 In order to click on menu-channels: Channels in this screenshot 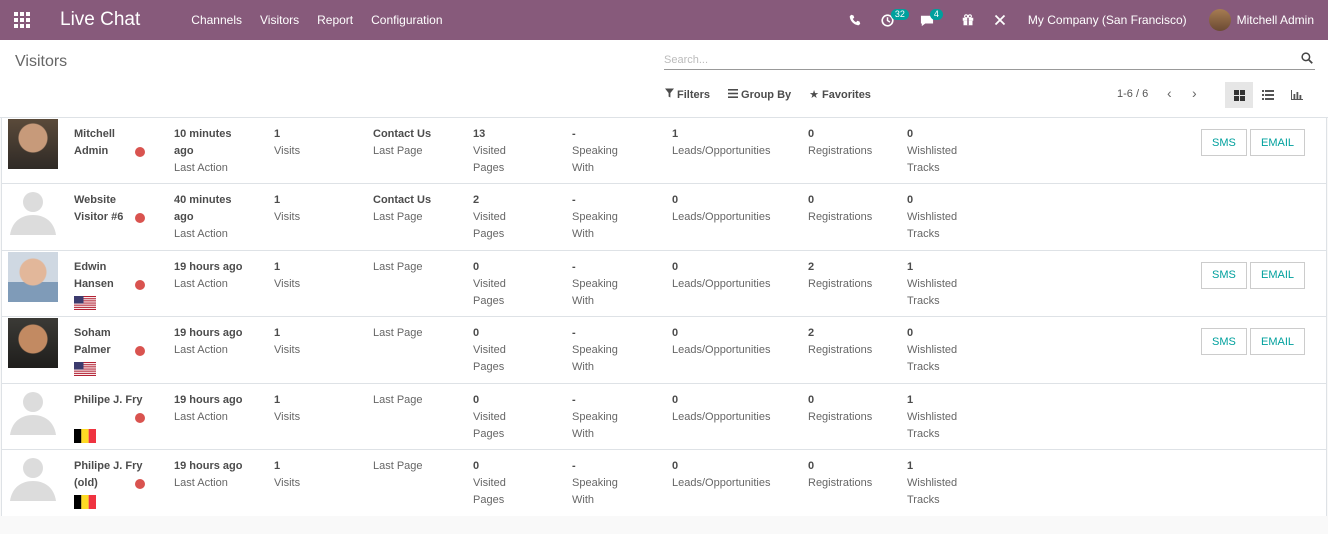, I will do `click(216, 20)`.